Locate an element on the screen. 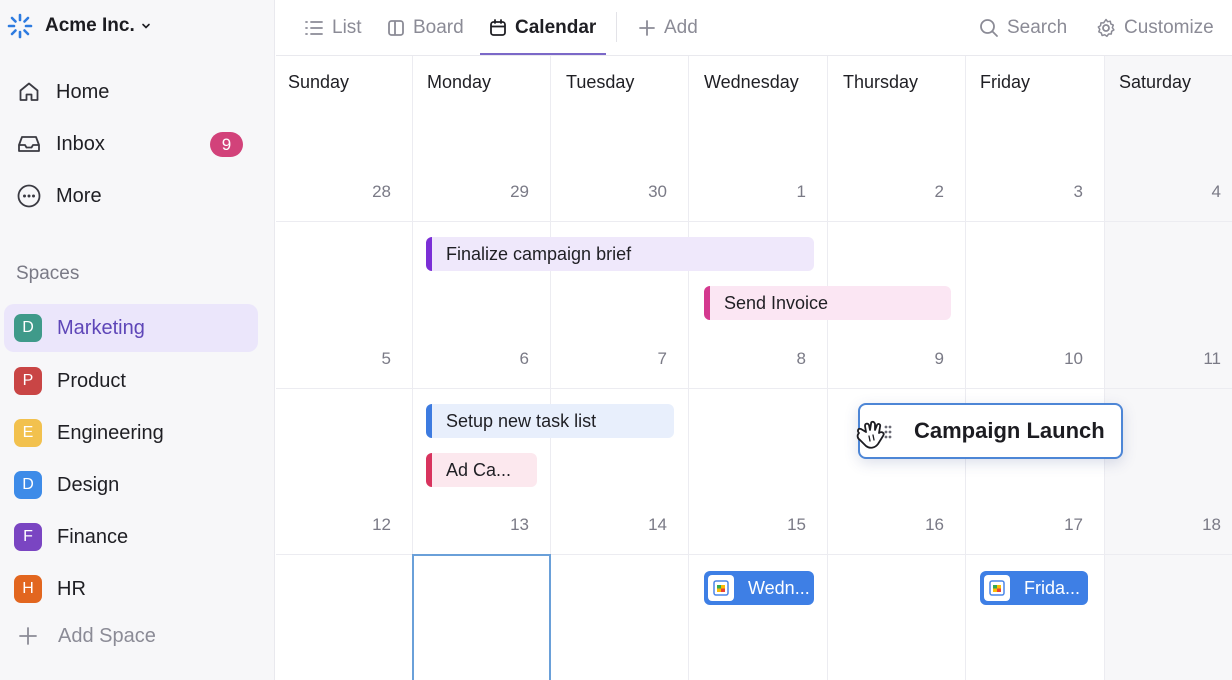 This screenshot has height=680, width=1232. day-header-saturday: Saturday is located at coordinates (1155, 82).